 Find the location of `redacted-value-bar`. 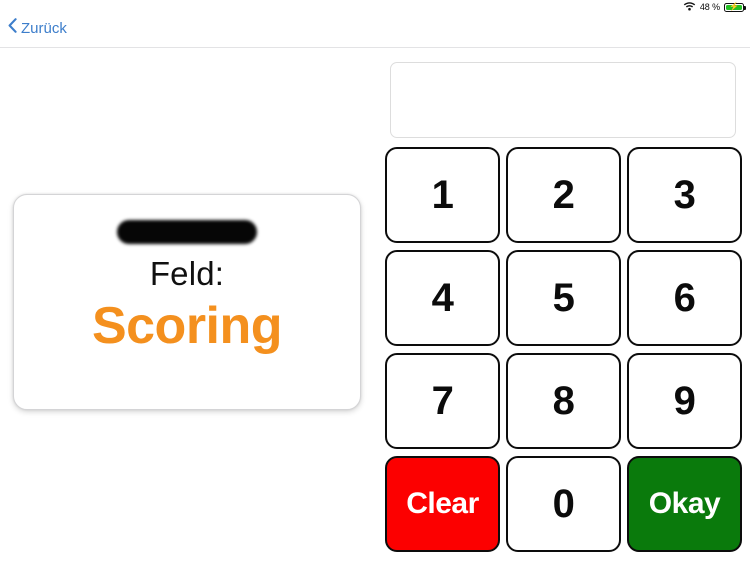

redacted-value-bar is located at coordinates (187, 232).